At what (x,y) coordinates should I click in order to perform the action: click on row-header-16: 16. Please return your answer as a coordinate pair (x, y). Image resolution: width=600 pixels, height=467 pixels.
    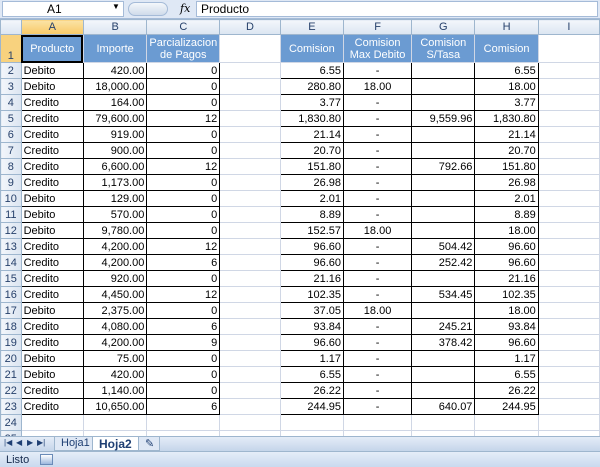
    Looking at the image, I should click on (11, 294).